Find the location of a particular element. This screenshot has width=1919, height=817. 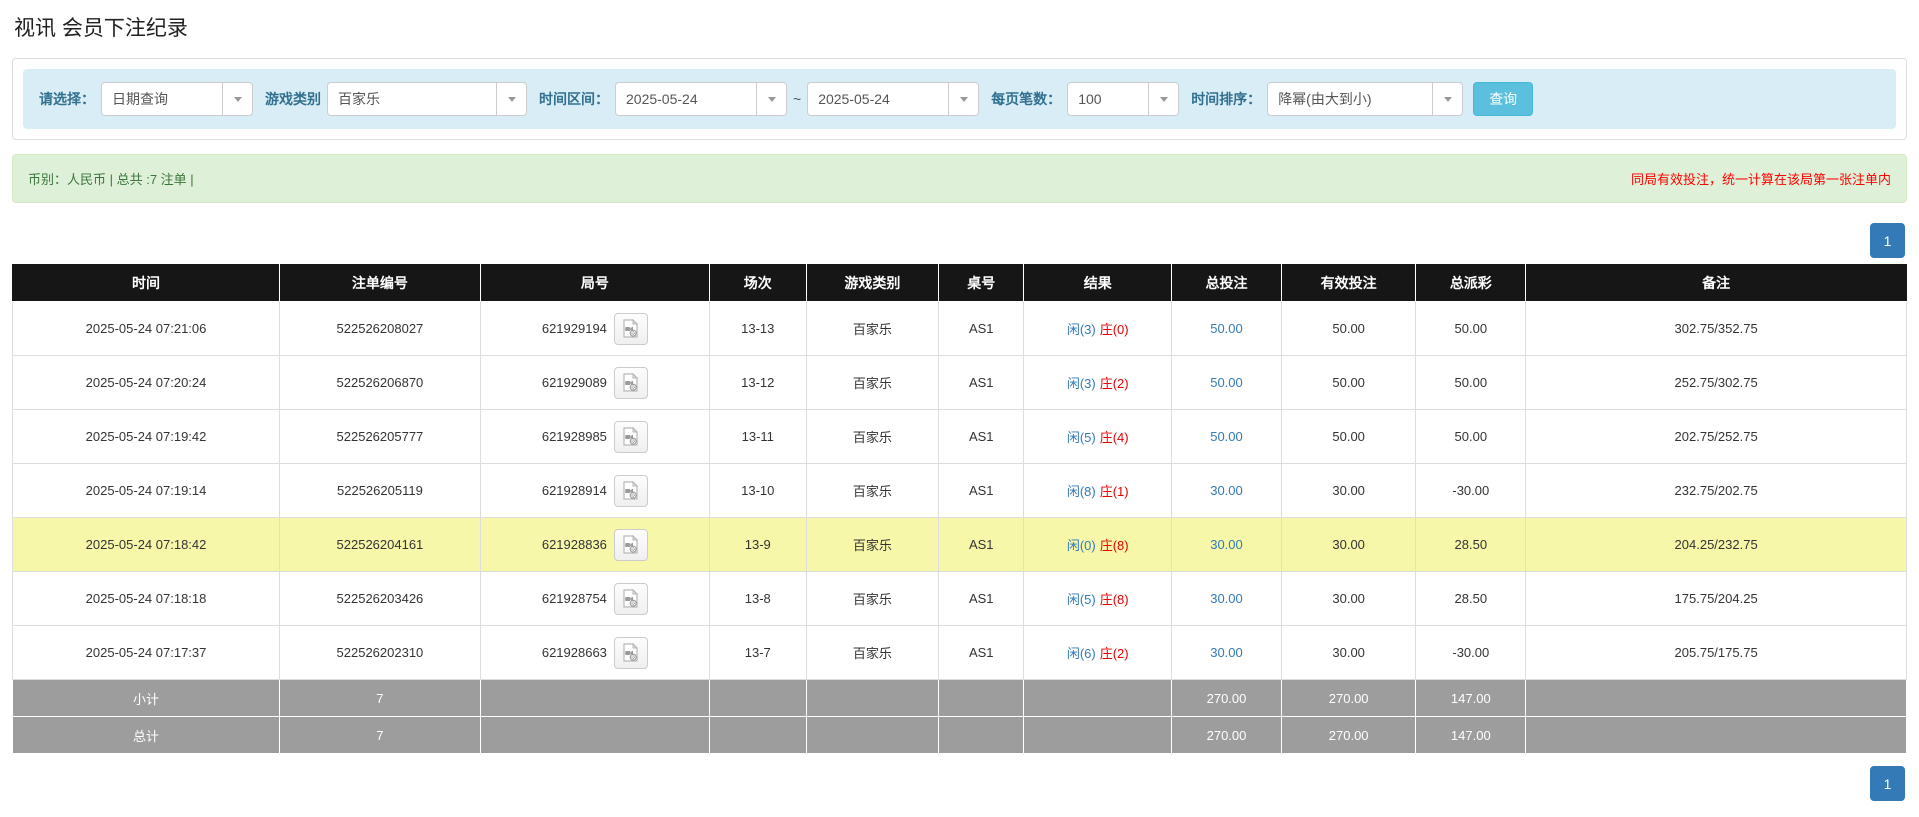

sort-order-value: 降幂(由大到小) is located at coordinates (1325, 99).